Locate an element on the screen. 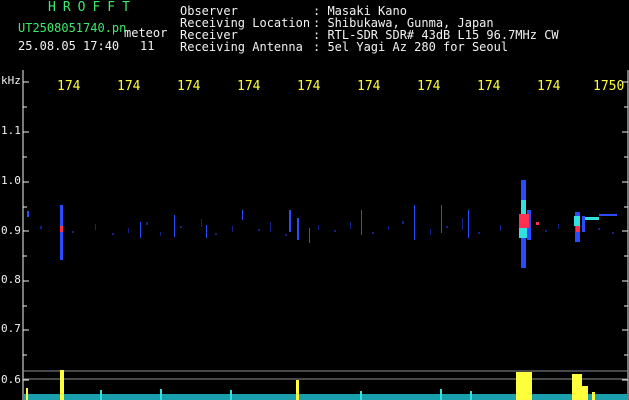  meteor-highlights is located at coordinates (338, 219).